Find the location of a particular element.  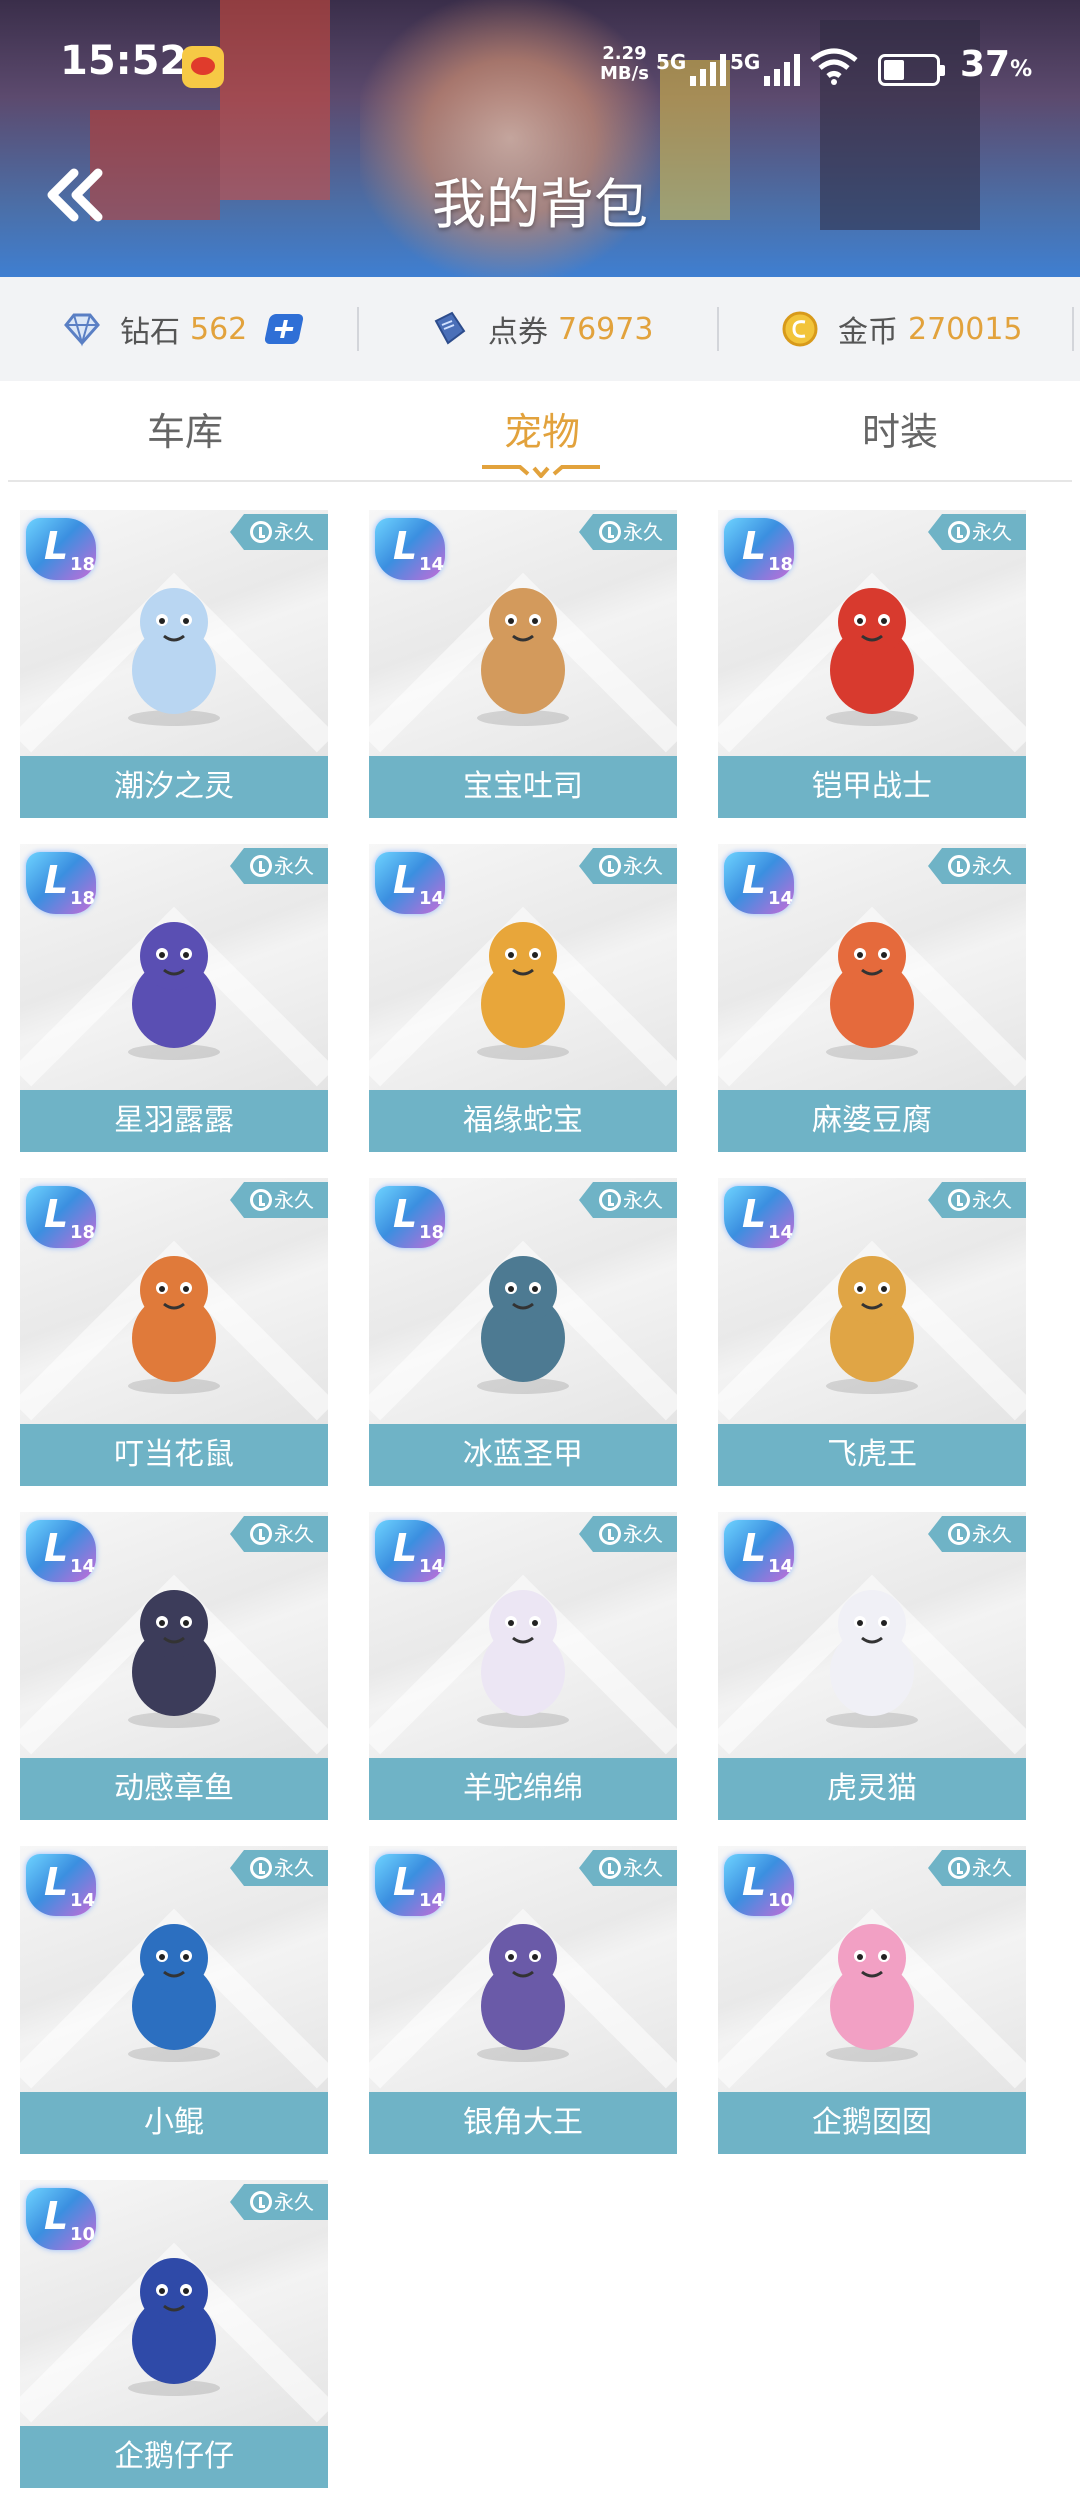

currency-bar: 钻石 562 点券 76973 金币 270015 is located at coordinates (540, 329).